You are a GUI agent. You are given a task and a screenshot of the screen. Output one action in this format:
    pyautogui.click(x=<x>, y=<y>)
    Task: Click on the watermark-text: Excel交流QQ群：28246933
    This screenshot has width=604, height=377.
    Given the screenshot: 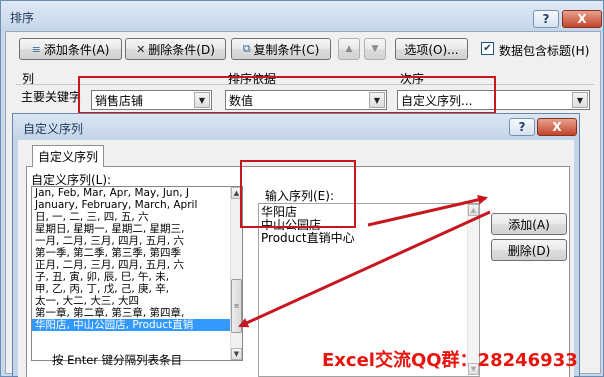 What is the action you would take?
    pyautogui.click(x=450, y=360)
    